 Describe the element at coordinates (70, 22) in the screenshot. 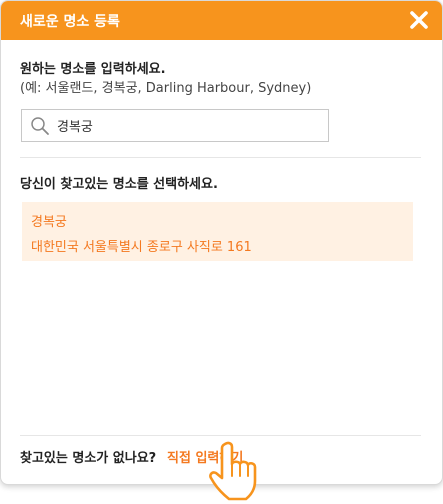

I see `modal-title: 새로운 명소 등록` at that location.